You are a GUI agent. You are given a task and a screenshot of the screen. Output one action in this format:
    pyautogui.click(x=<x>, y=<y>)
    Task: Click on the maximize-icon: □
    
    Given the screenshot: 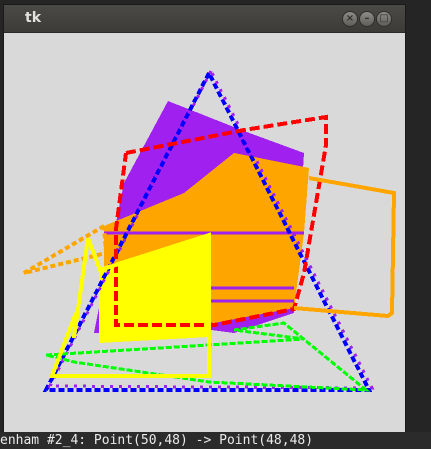 What is the action you would take?
    pyautogui.click(x=384, y=19)
    